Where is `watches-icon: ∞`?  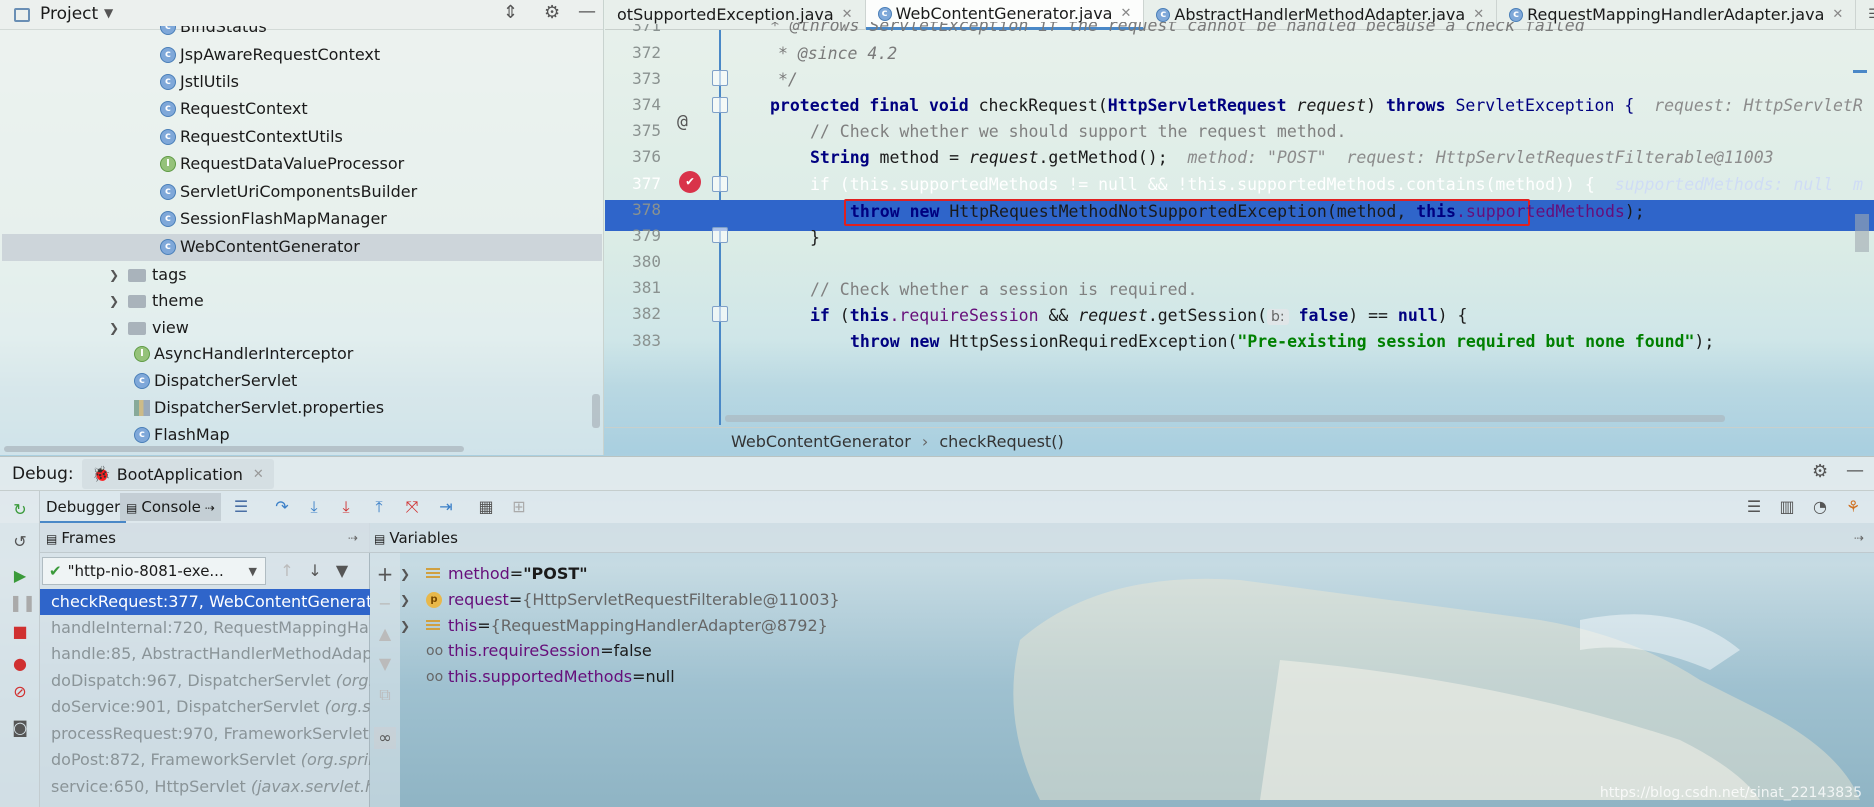 watches-icon: ∞ is located at coordinates (385, 738).